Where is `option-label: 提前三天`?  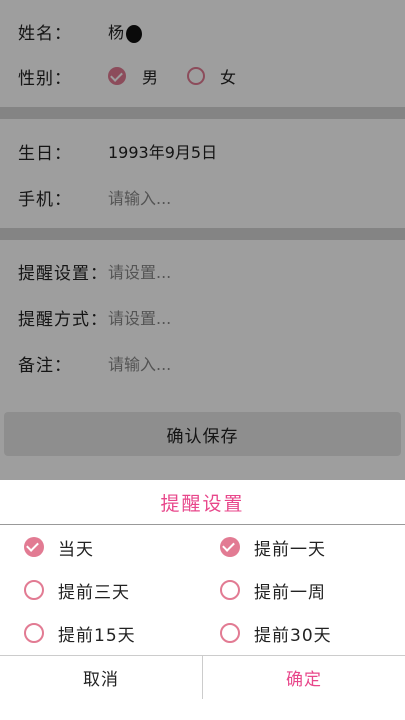
option-label: 提前三天 is located at coordinates (94, 592).